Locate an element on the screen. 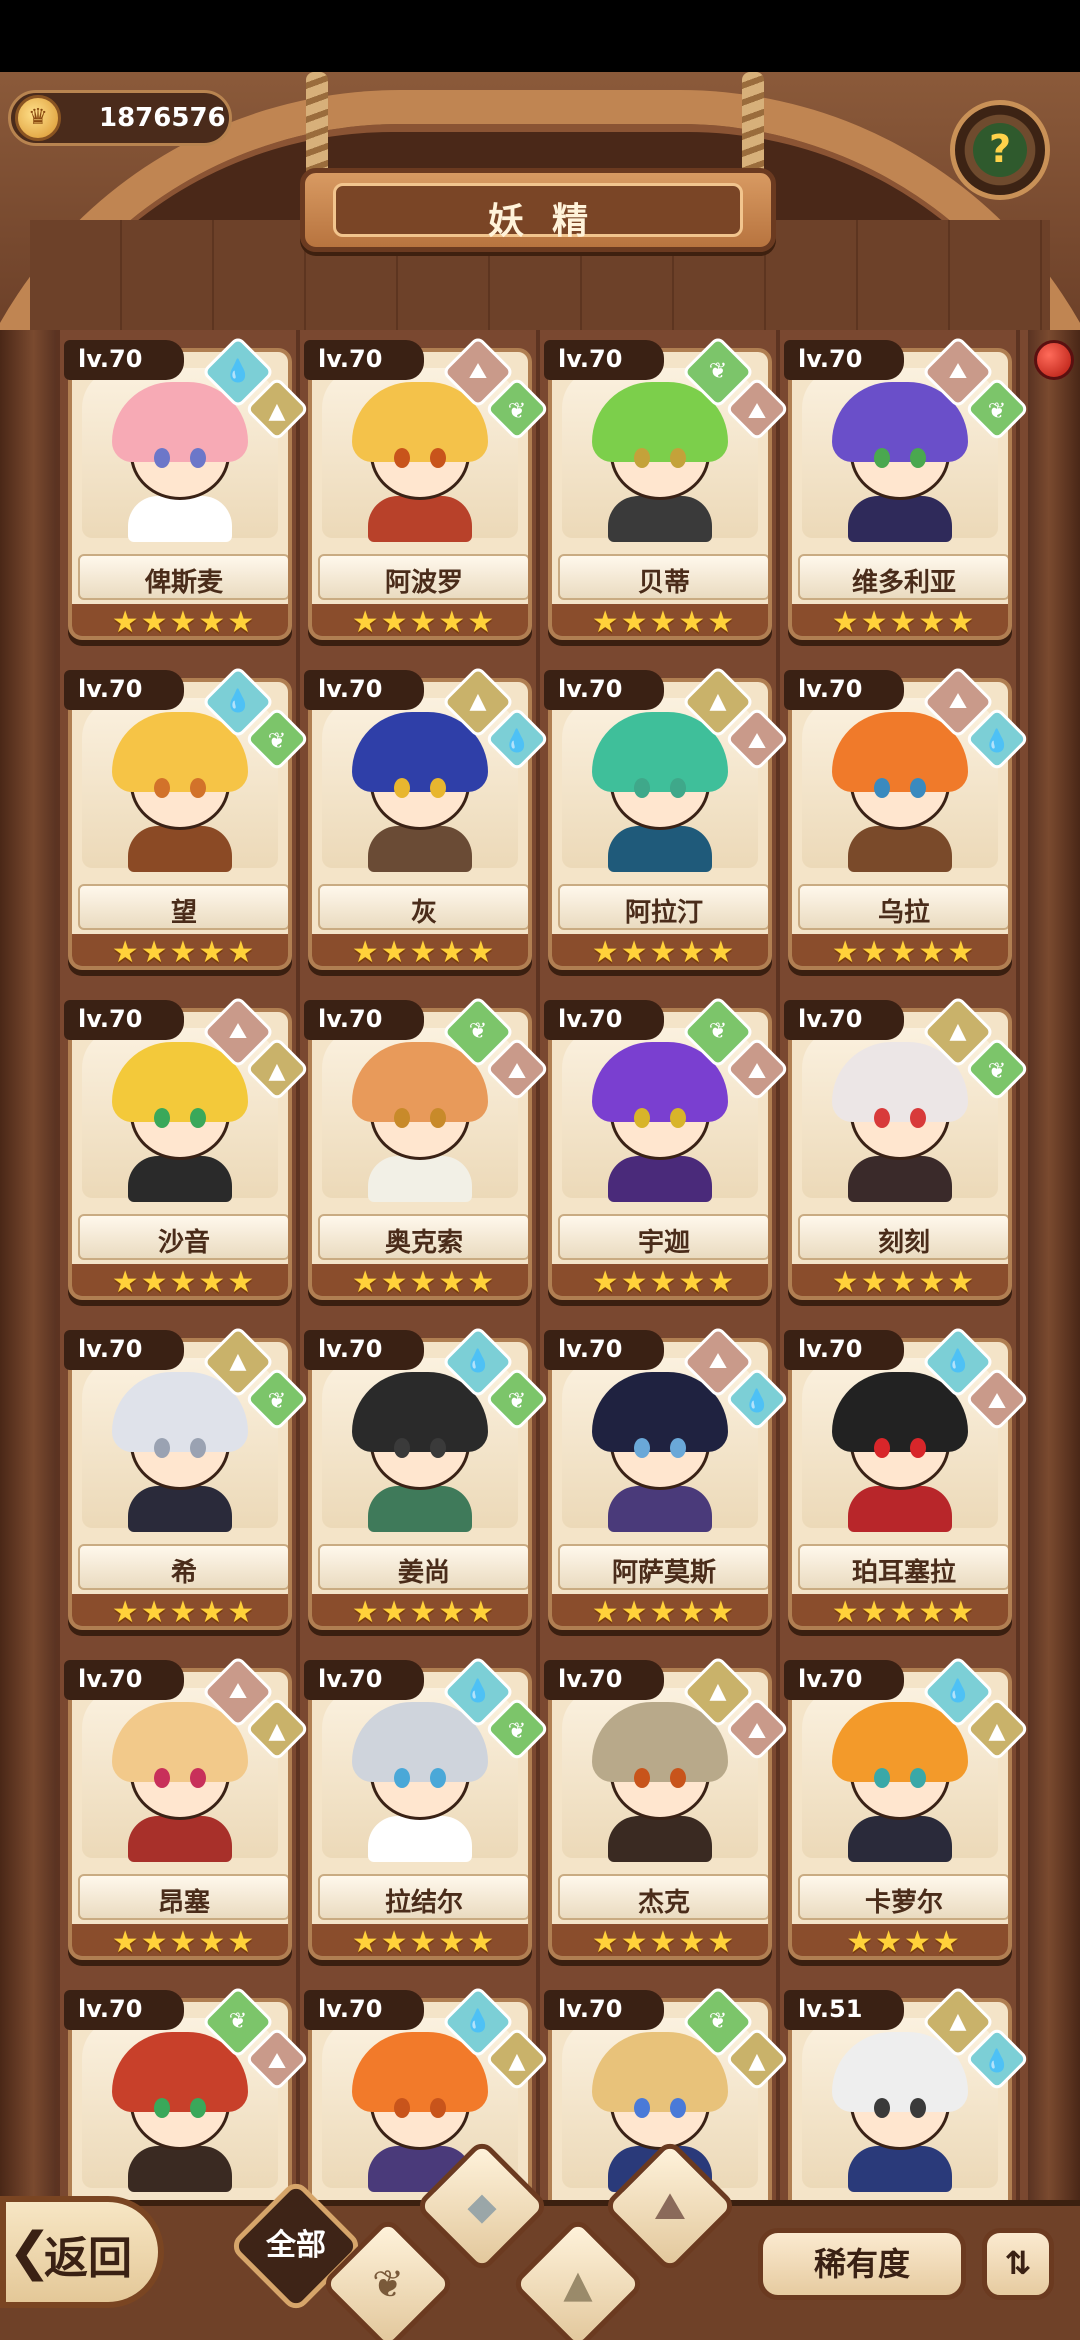  fairy-card: 阿拉汀 ★★★★★ lv.70 ▲ ⛰ is located at coordinates (667, 819).